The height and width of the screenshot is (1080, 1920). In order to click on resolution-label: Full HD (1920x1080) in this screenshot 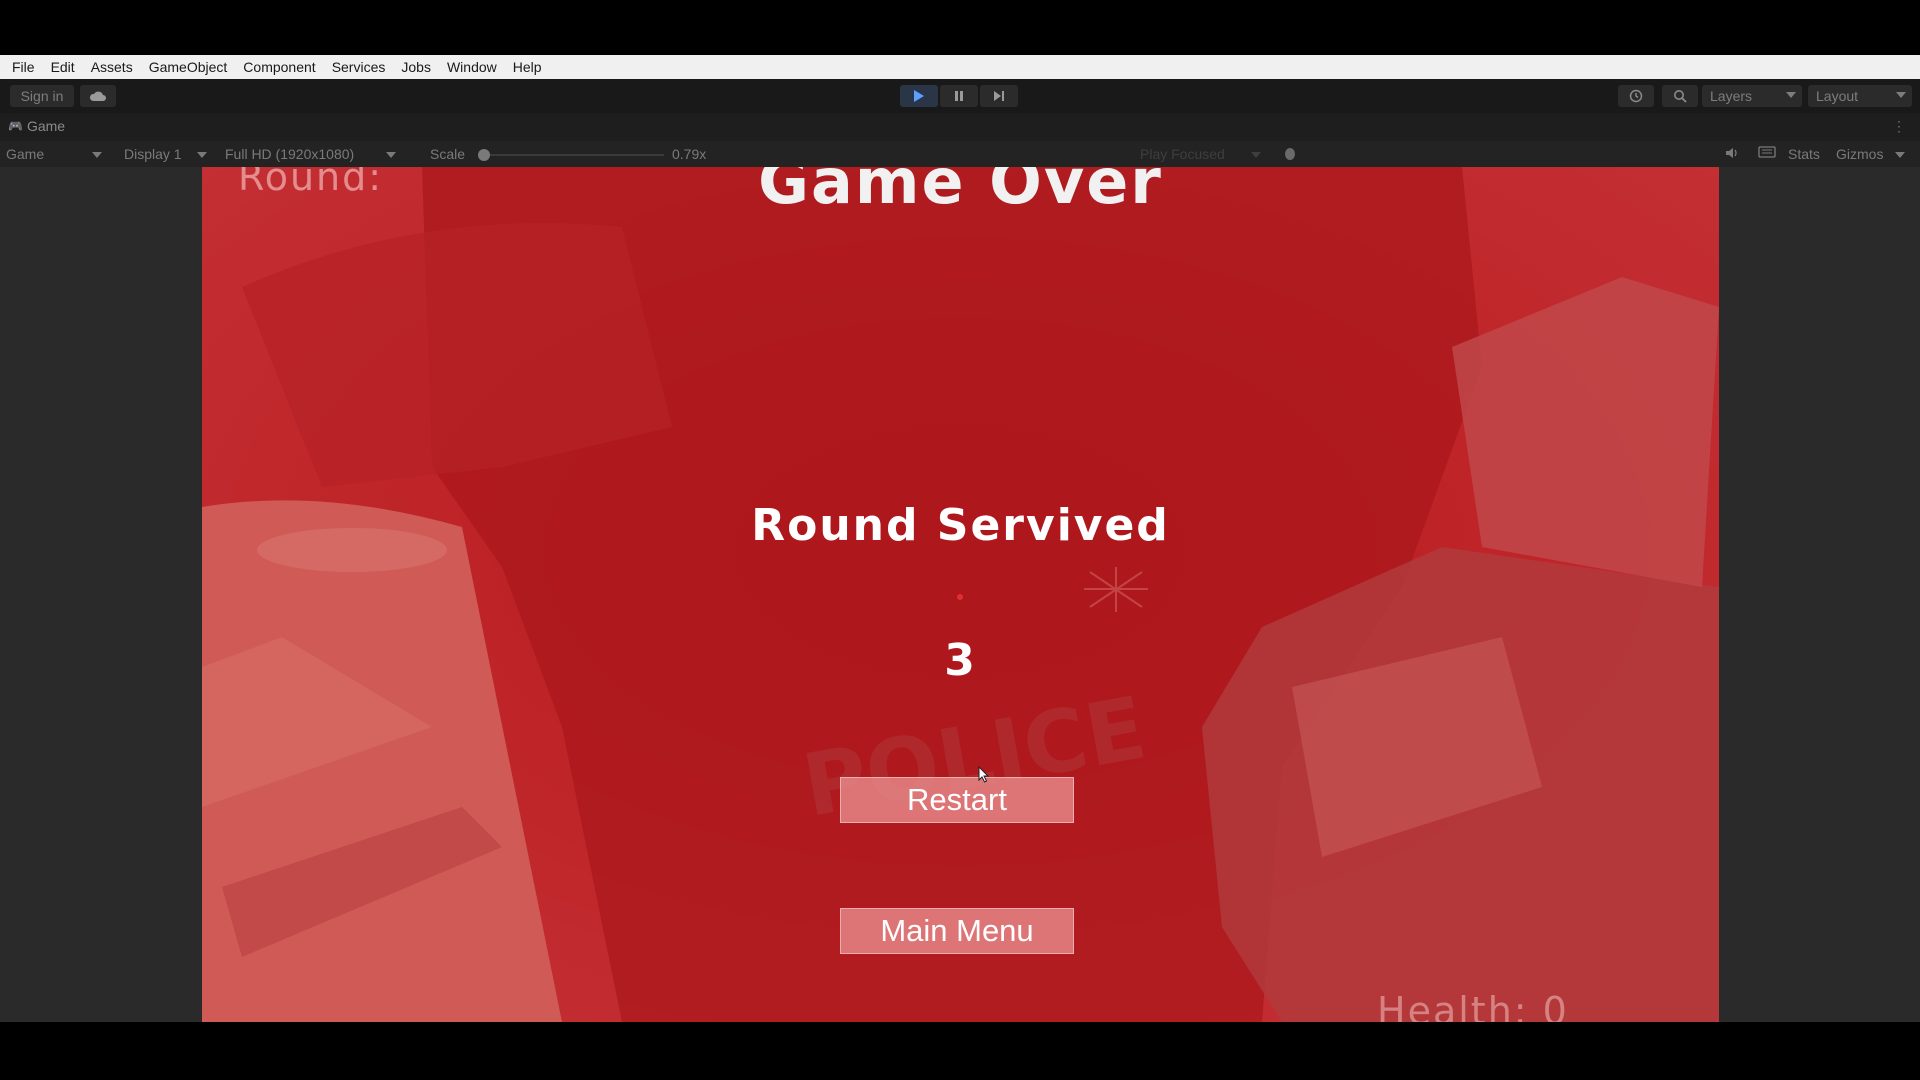, I will do `click(290, 154)`.